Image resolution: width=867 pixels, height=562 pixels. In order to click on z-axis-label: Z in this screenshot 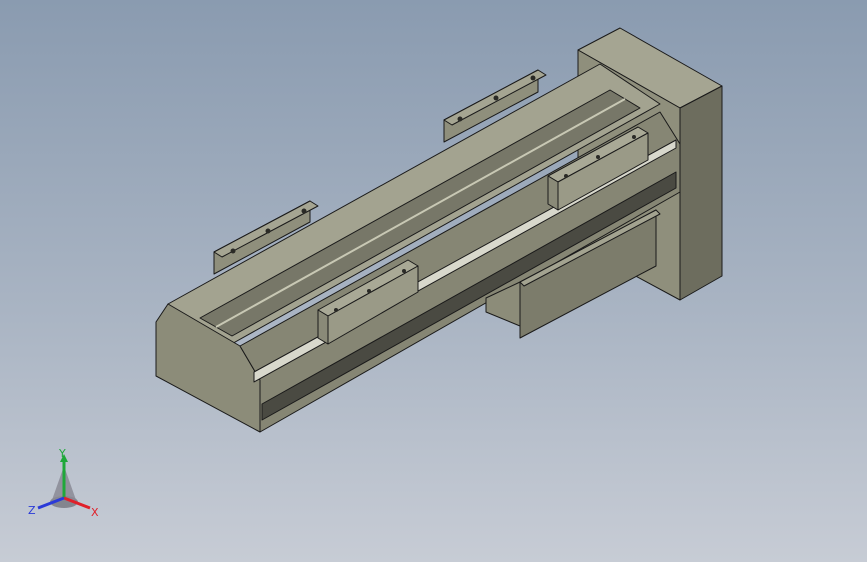, I will do `click(32, 510)`.